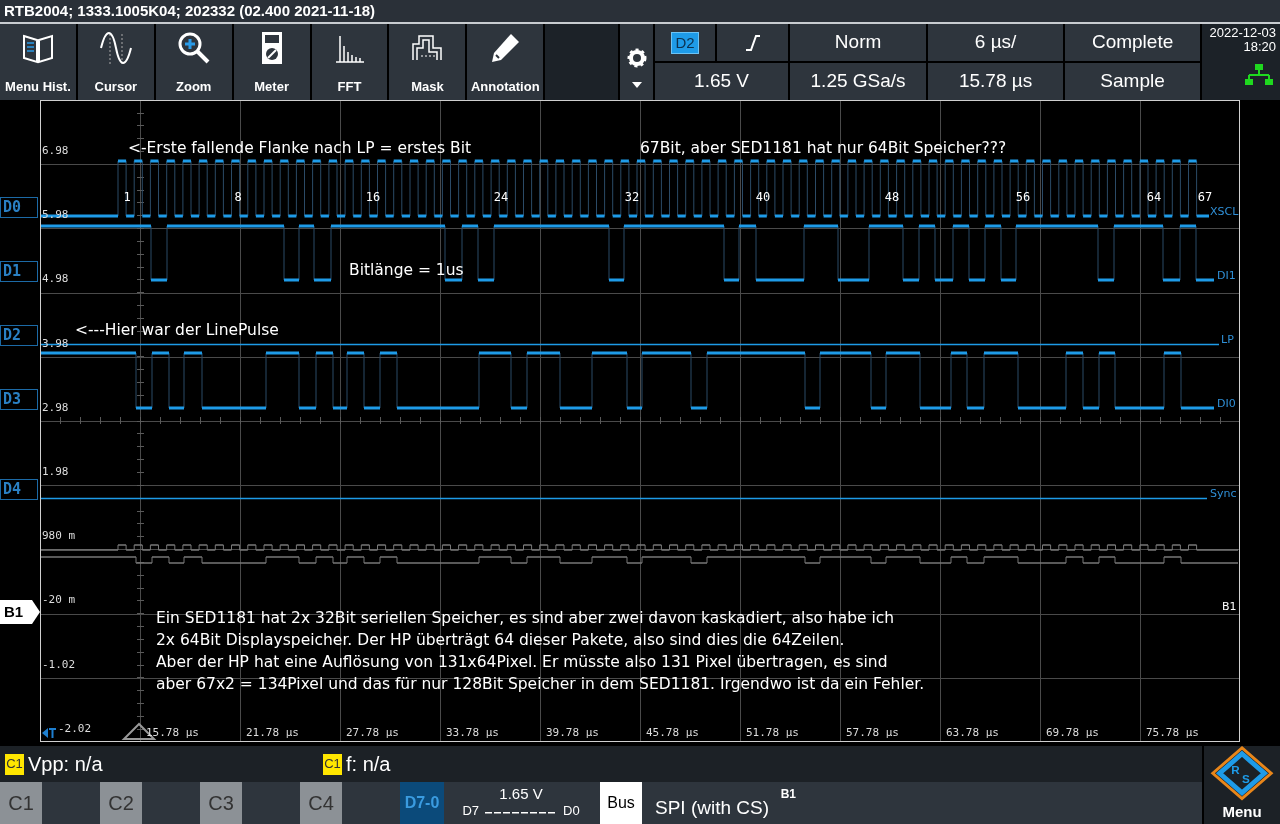  I want to click on axis-label: -2.02, so click(75, 729).